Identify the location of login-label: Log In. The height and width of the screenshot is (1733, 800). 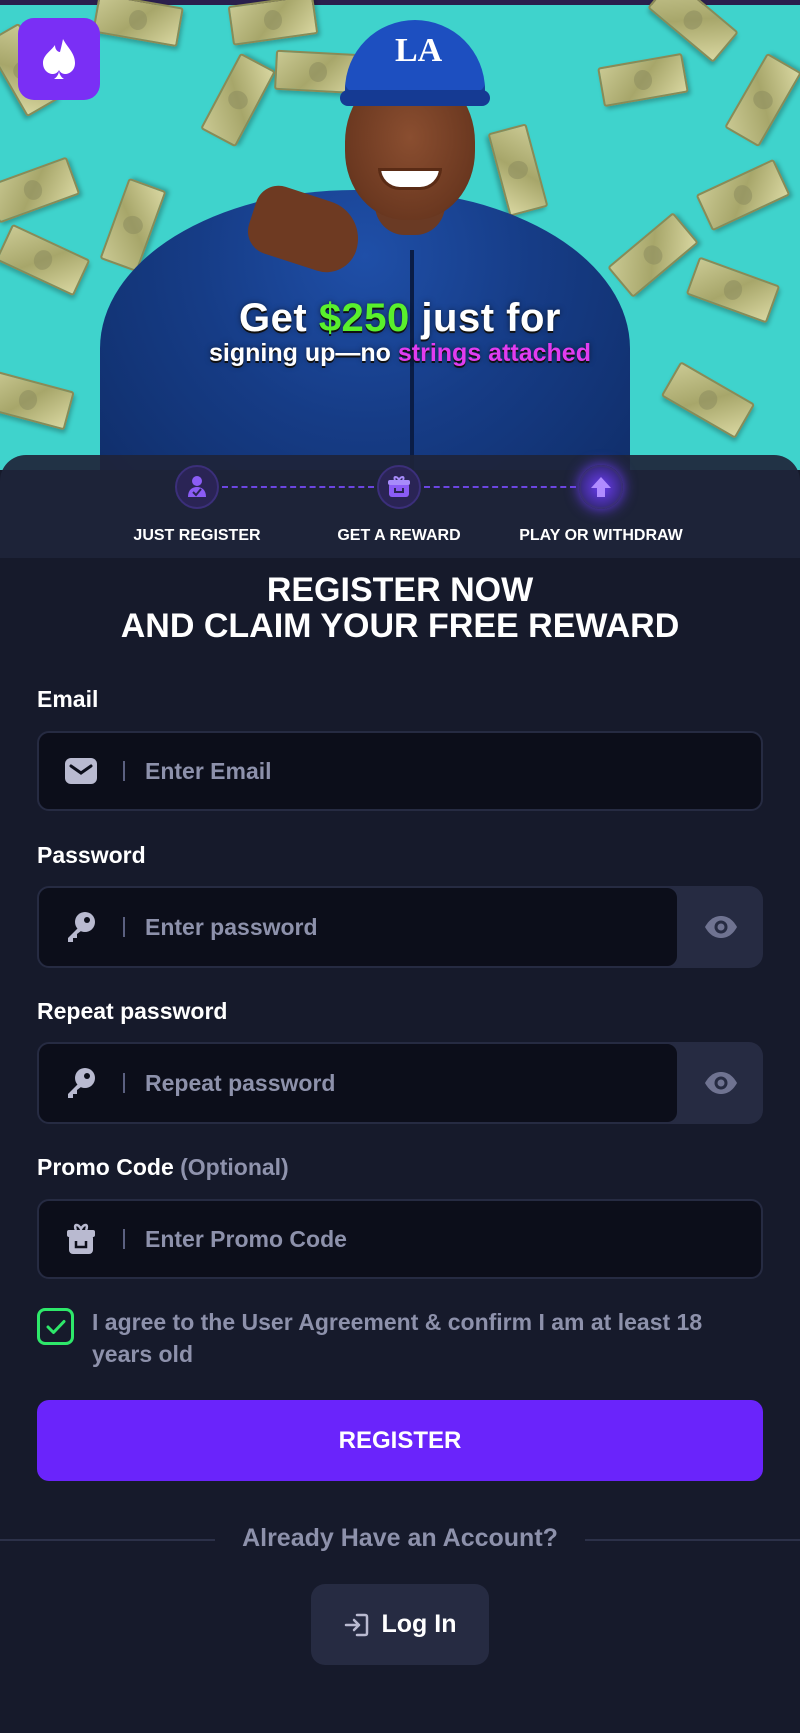
(419, 1624).